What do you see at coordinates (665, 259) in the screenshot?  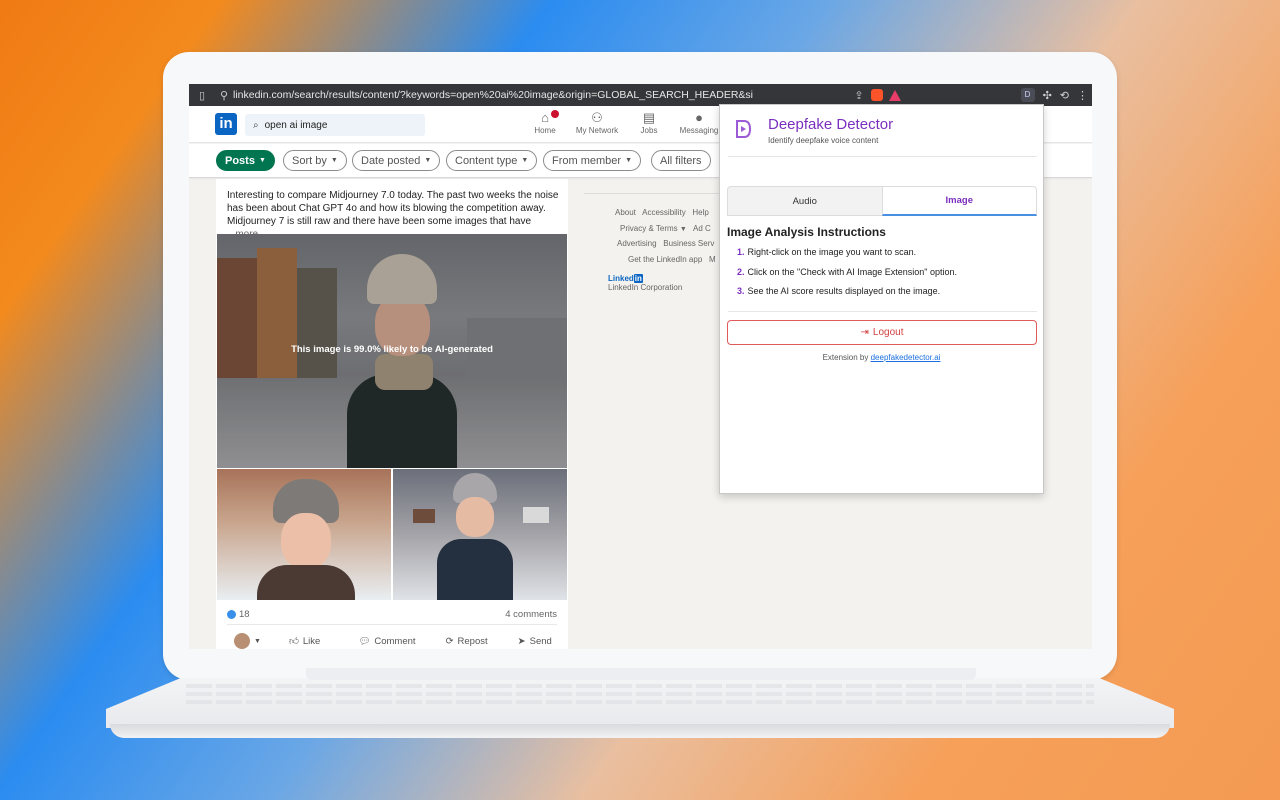 I see `footer-get-app: Get the LinkedIn app` at bounding box center [665, 259].